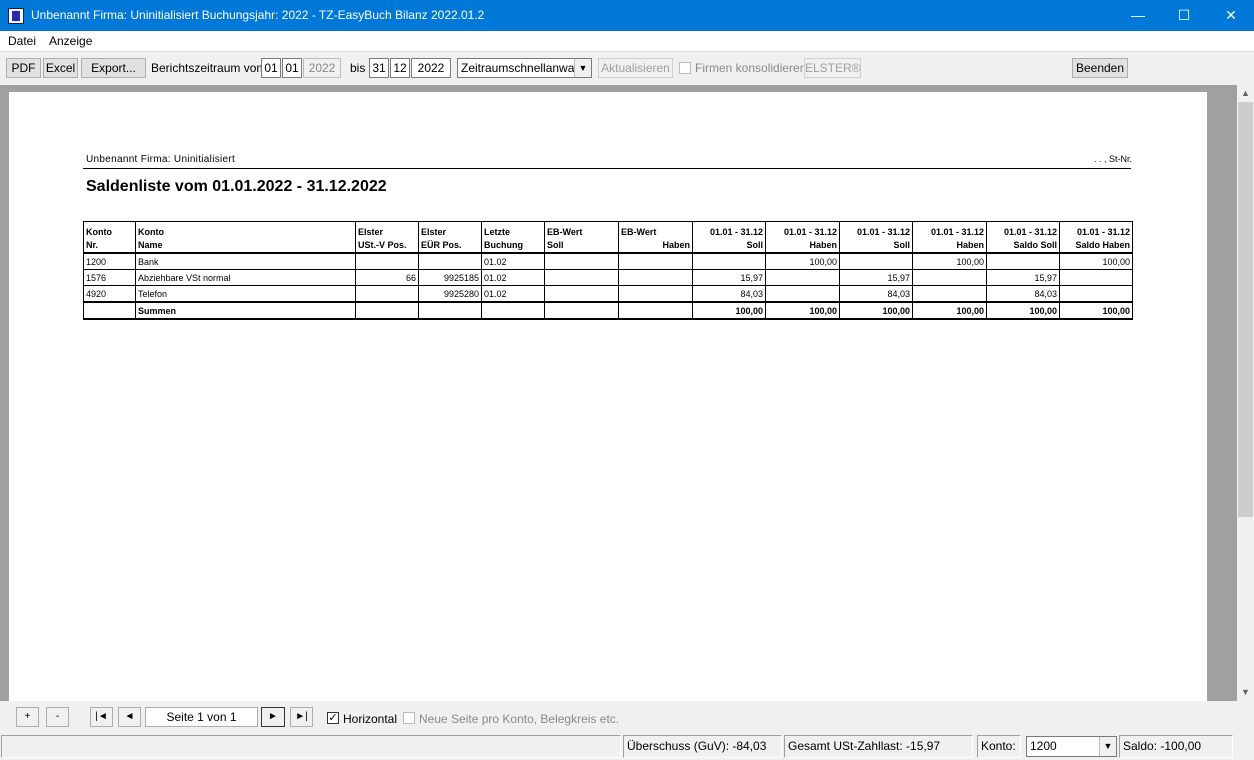 Image resolution: width=1254 pixels, height=760 pixels. I want to click on menu-datei: Datei, so click(22, 41).